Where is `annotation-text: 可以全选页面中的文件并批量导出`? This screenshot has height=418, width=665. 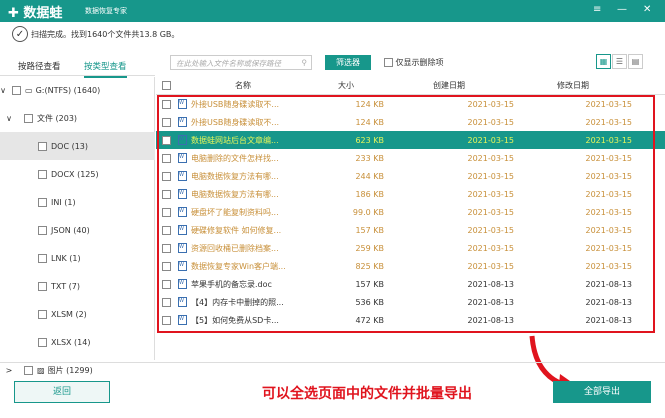
annotation-text: 可以全选页面中的文件并批量导出 is located at coordinates (367, 394).